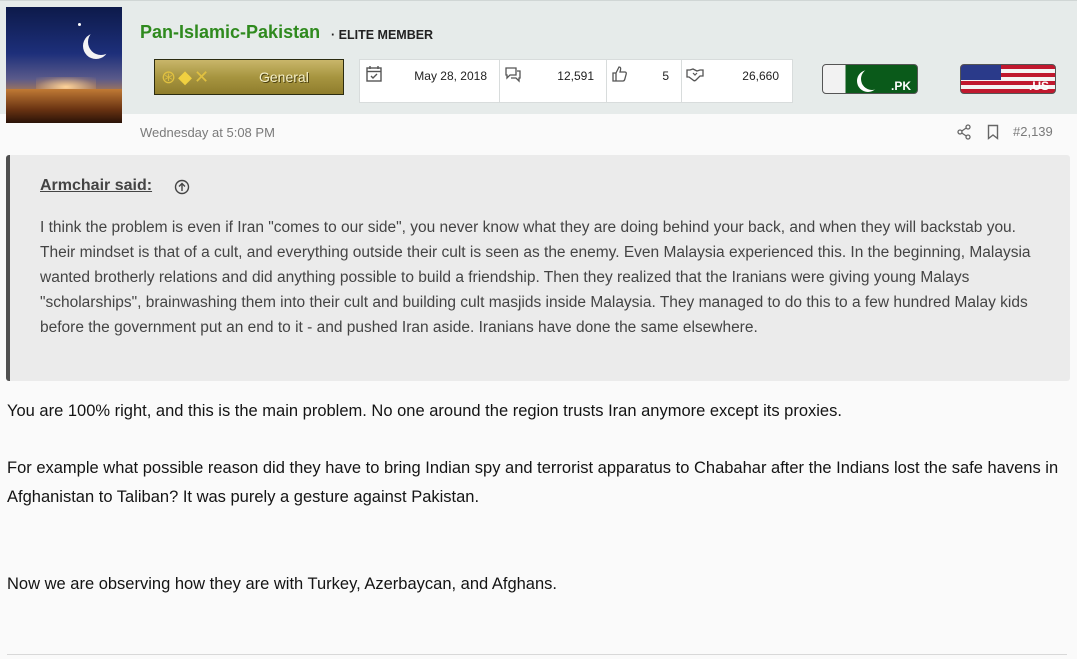 The height and width of the screenshot is (659, 1077). What do you see at coordinates (1033, 131) in the screenshot?
I see `post-number-link: #2,139` at bounding box center [1033, 131].